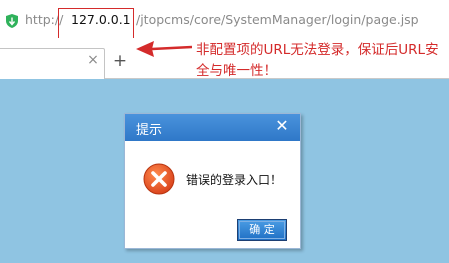 The image size is (449, 263). Describe the element at coordinates (159, 179) in the screenshot. I see `error-icon` at that location.